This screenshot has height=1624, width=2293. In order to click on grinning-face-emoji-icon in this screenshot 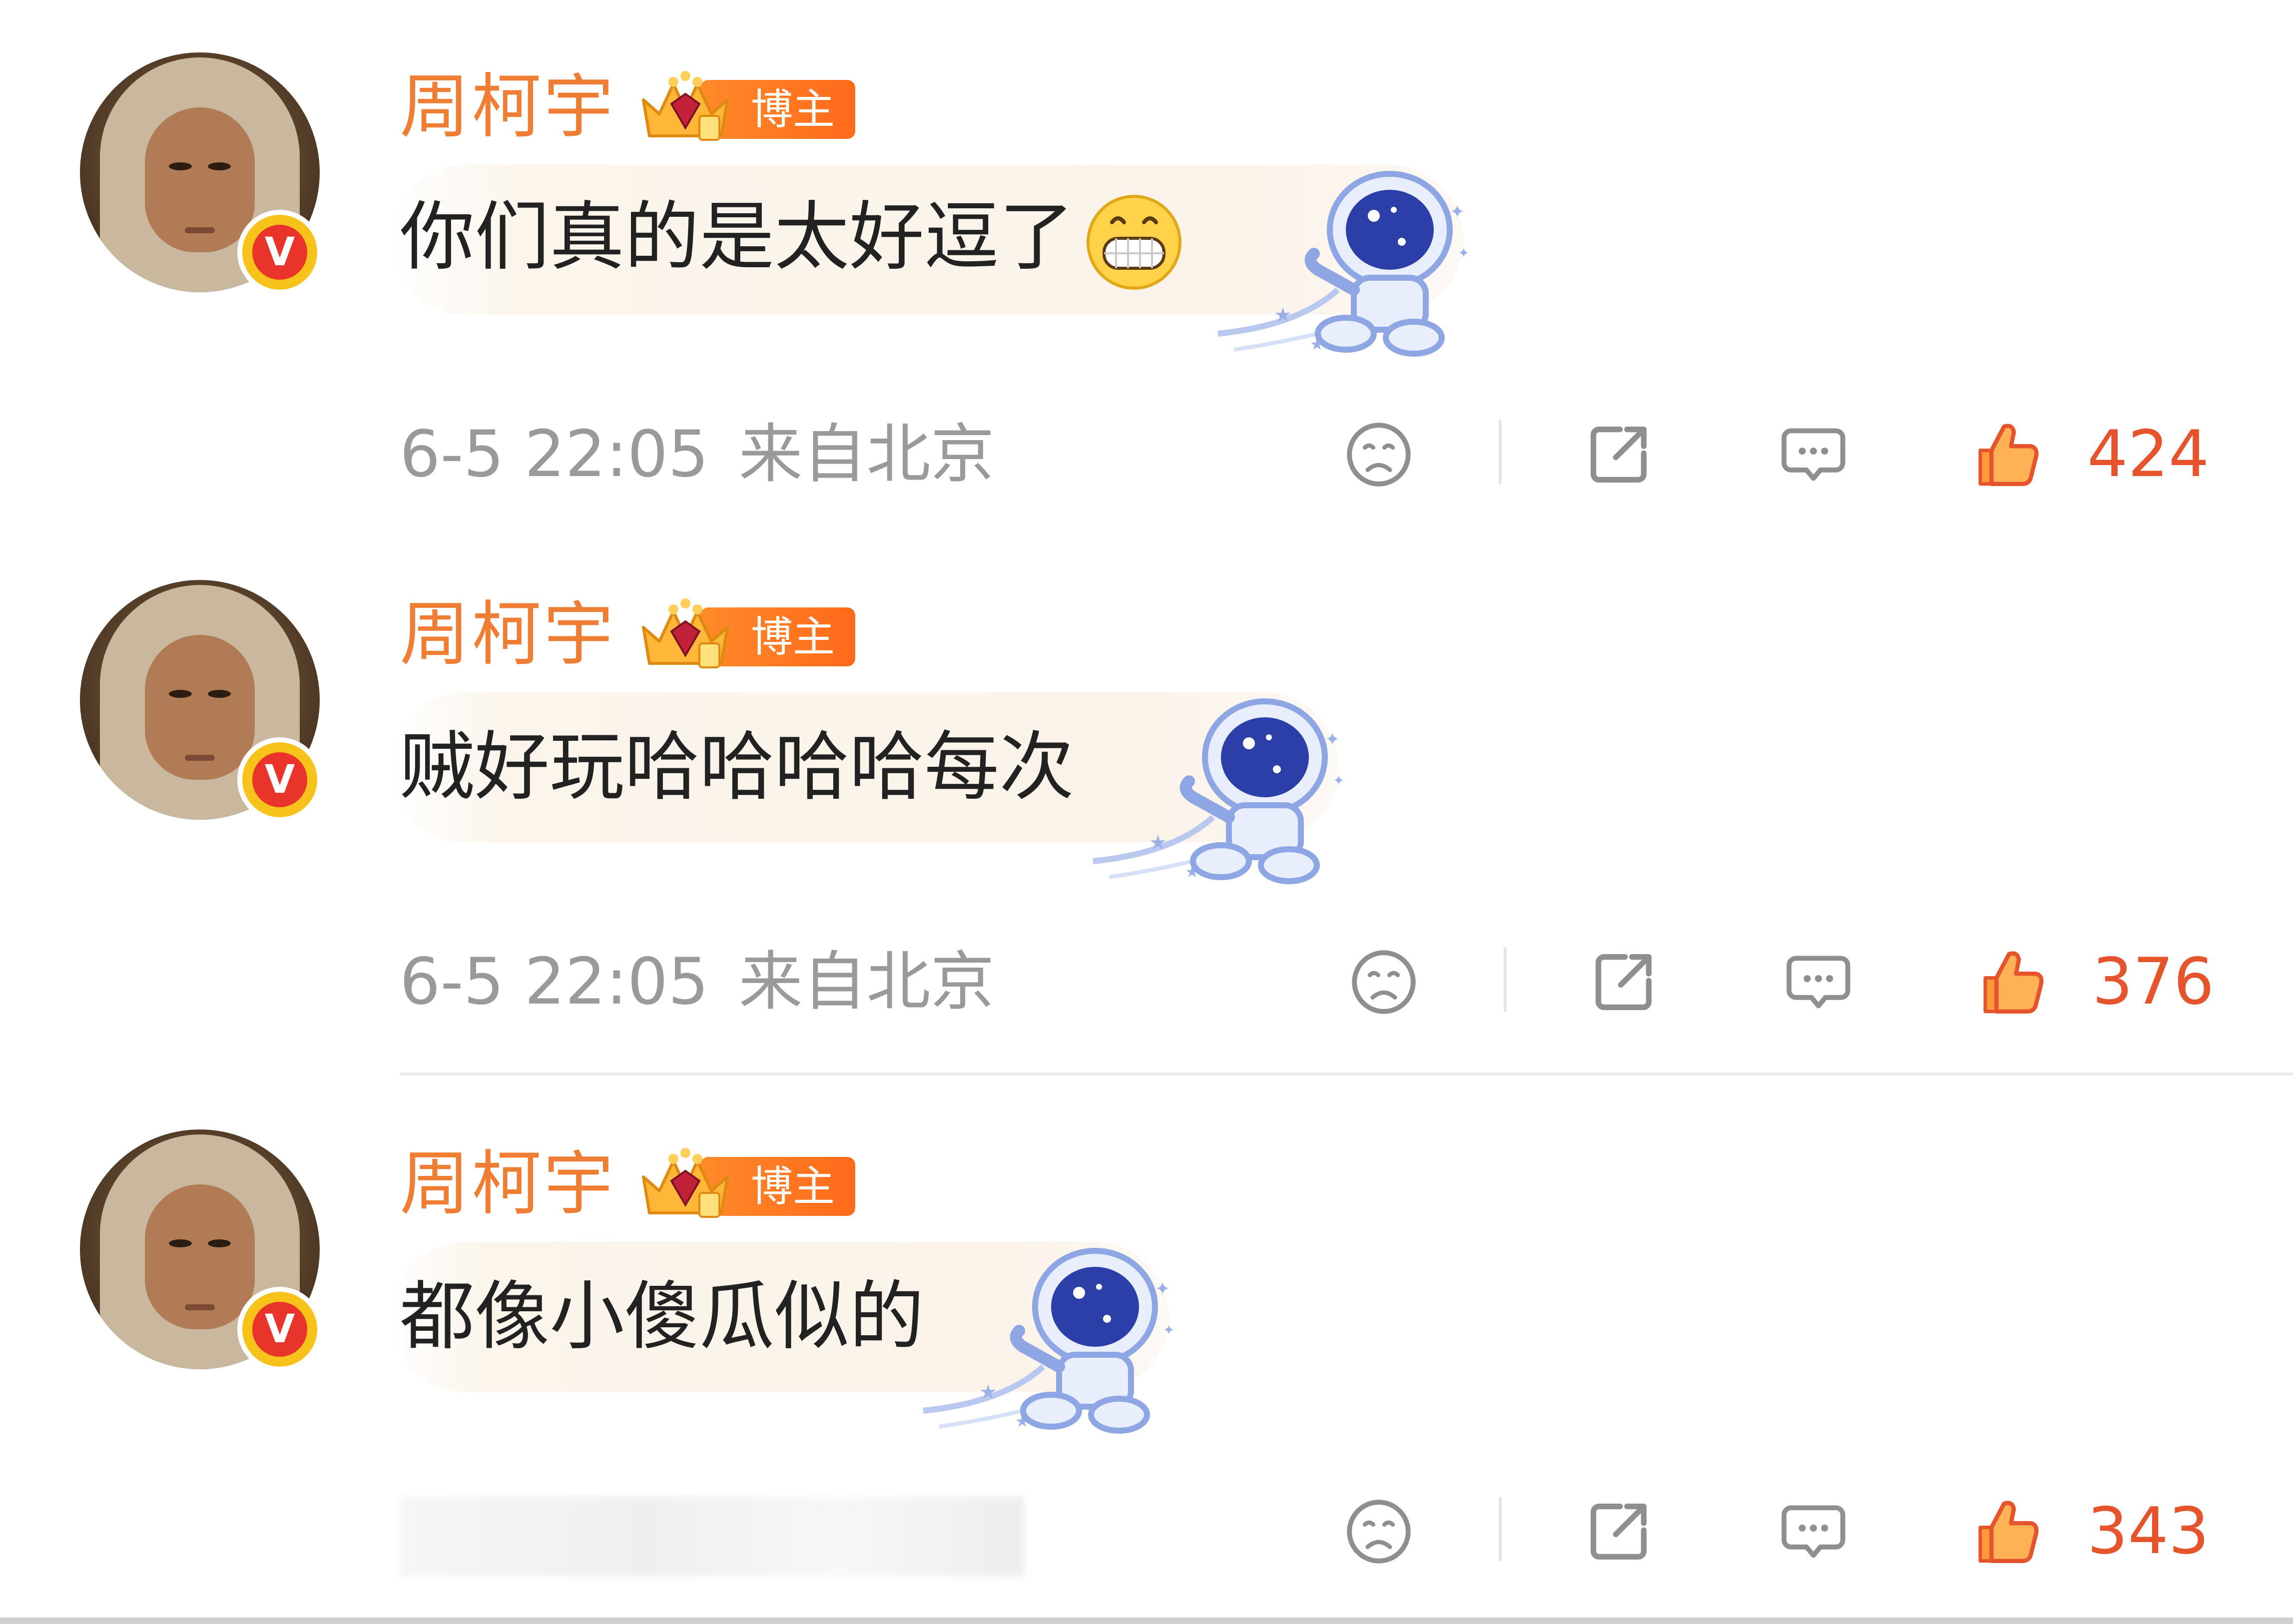, I will do `click(1134, 242)`.